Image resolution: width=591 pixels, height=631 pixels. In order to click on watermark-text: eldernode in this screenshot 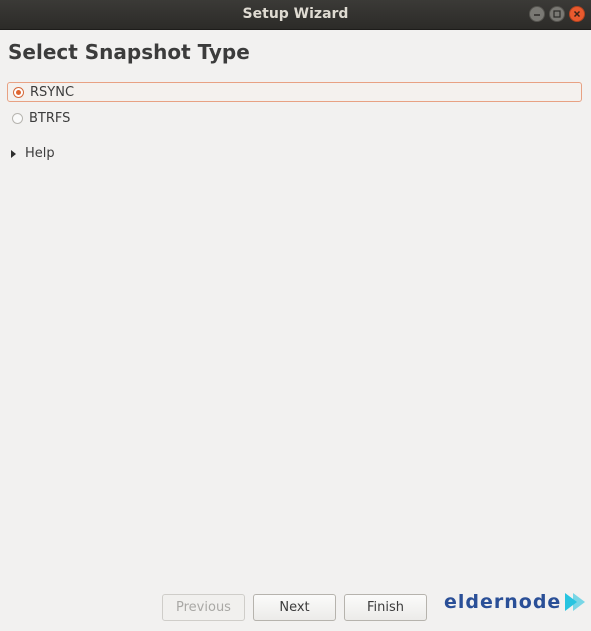, I will do `click(503, 602)`.